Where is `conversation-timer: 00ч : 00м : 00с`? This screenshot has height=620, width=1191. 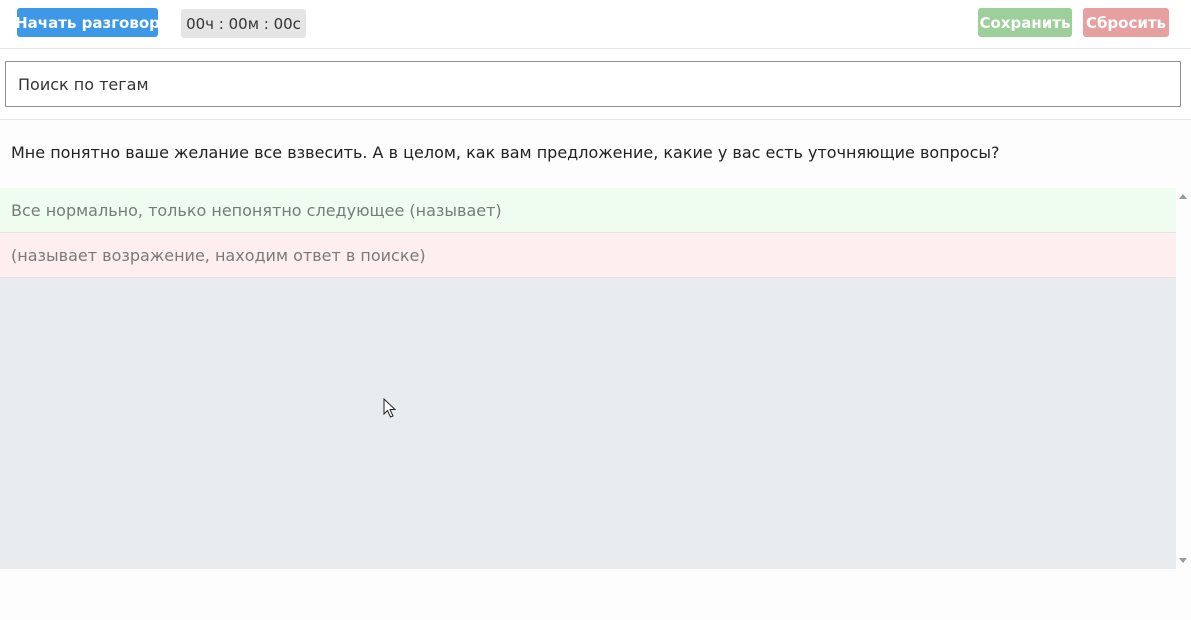 conversation-timer: 00ч : 00м : 00с is located at coordinates (243, 23).